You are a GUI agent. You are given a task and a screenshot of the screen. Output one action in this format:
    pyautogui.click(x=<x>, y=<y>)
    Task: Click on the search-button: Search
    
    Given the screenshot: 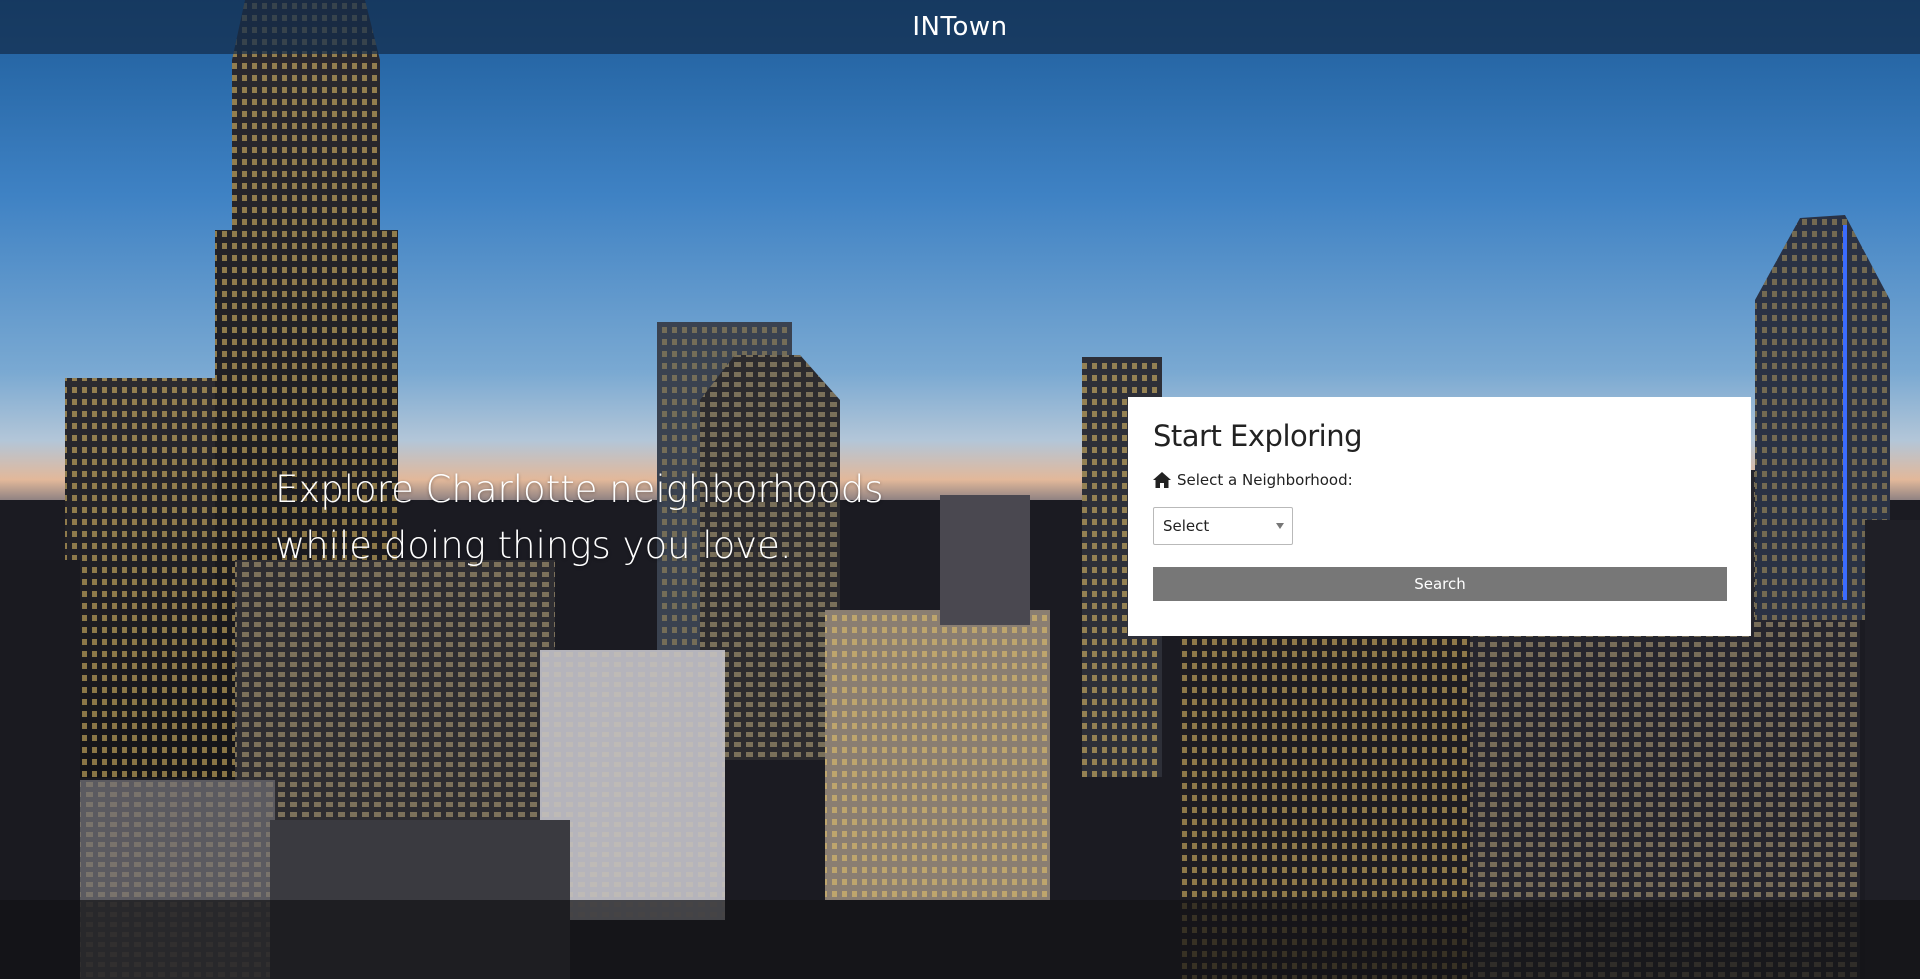 What is the action you would take?
    pyautogui.click(x=1440, y=584)
    